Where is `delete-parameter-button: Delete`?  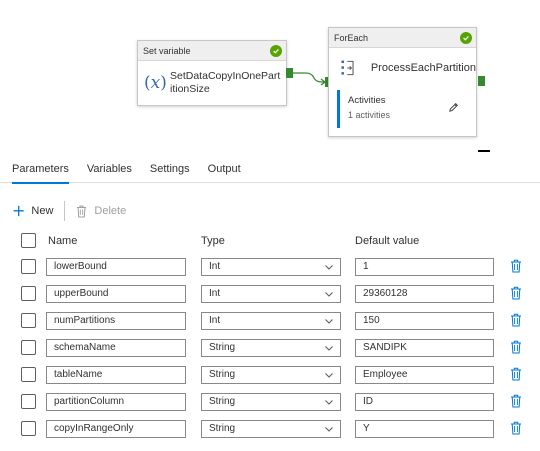 delete-parameter-button: Delete is located at coordinates (101, 211).